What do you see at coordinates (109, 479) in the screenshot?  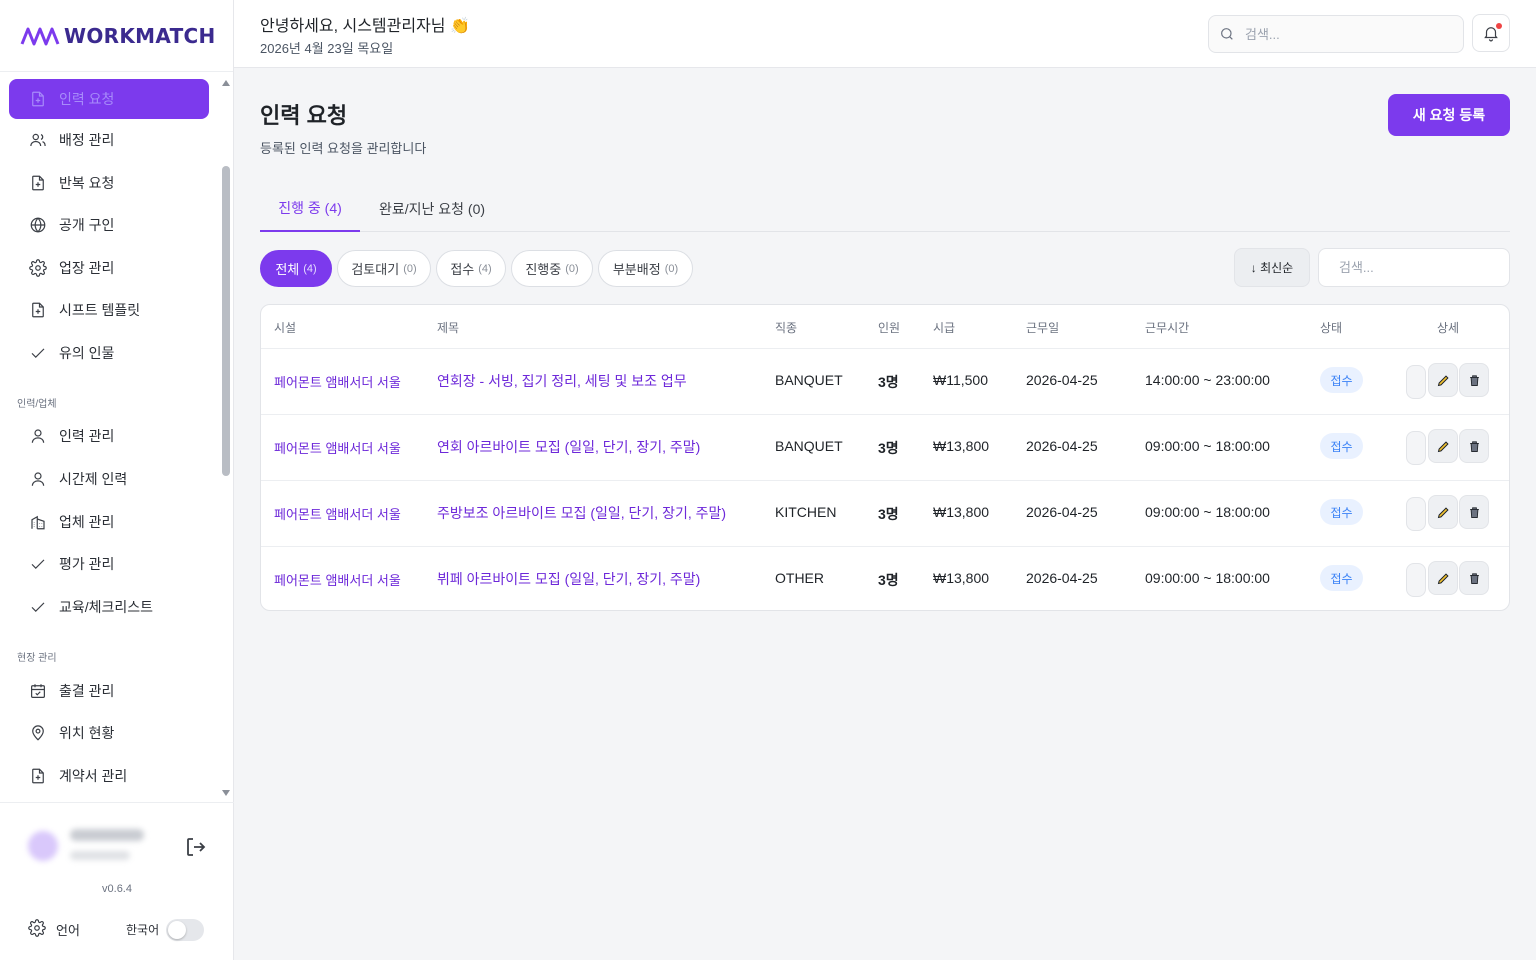 I see `sidebar-item-part-time: 시간제 인력` at bounding box center [109, 479].